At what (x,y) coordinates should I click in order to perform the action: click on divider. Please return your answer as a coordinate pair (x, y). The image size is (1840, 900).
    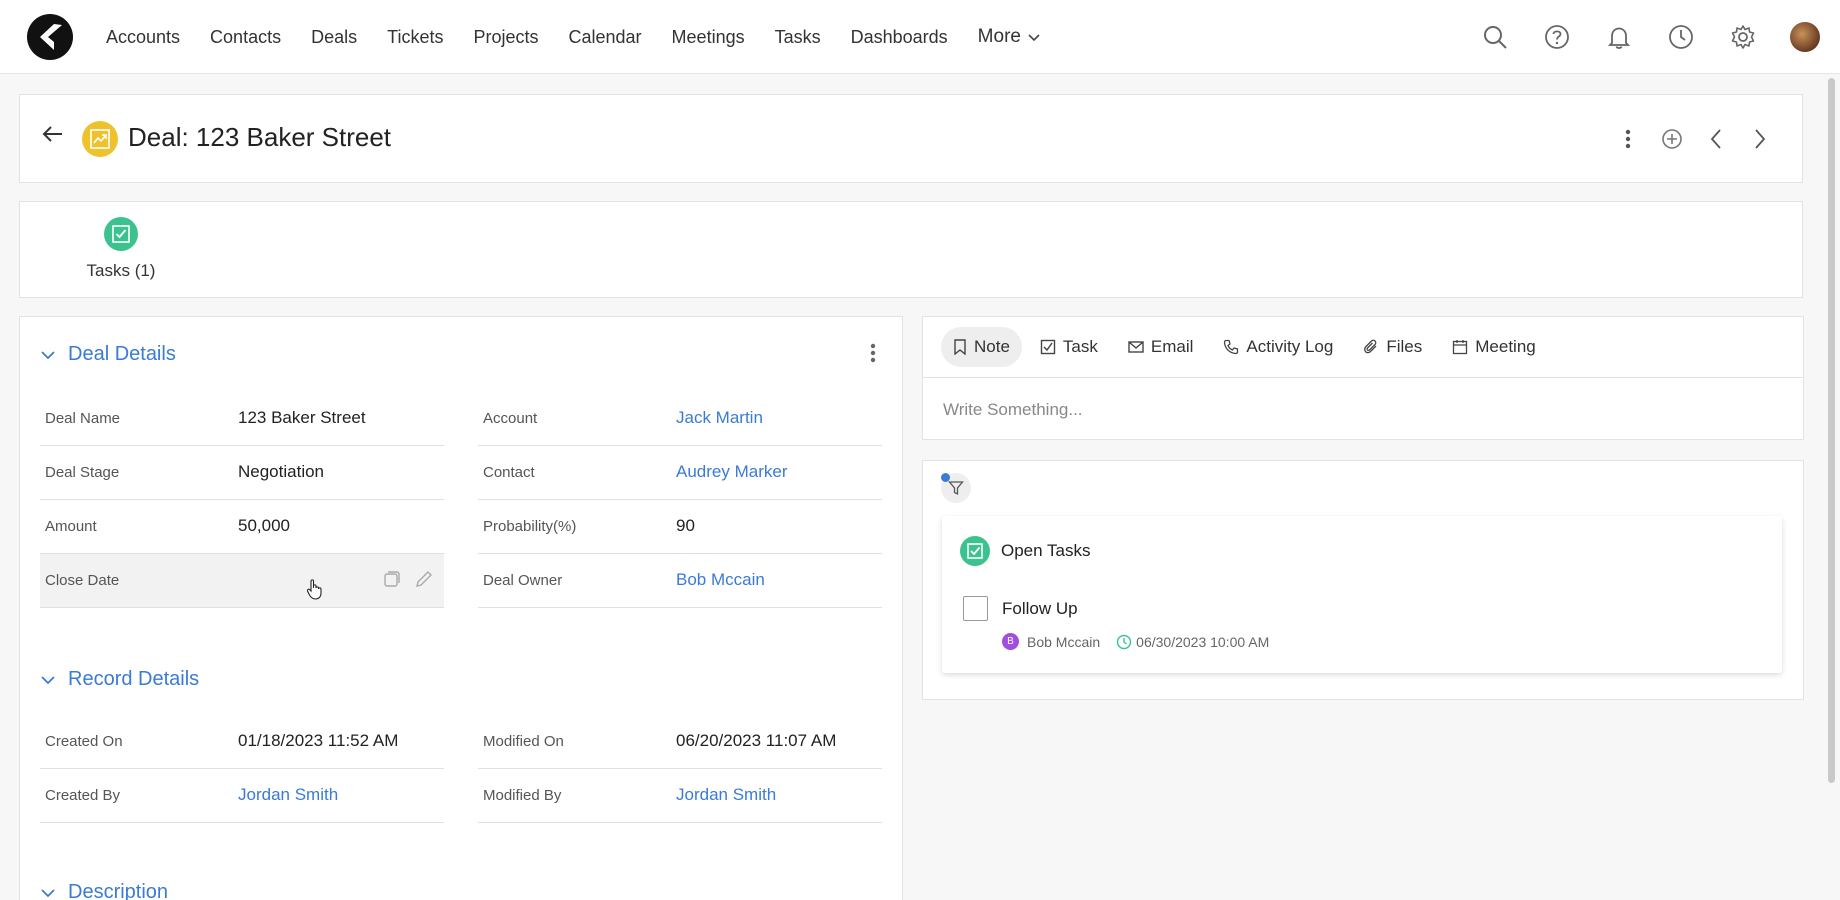
    Looking at the image, I should click on (1363, 377).